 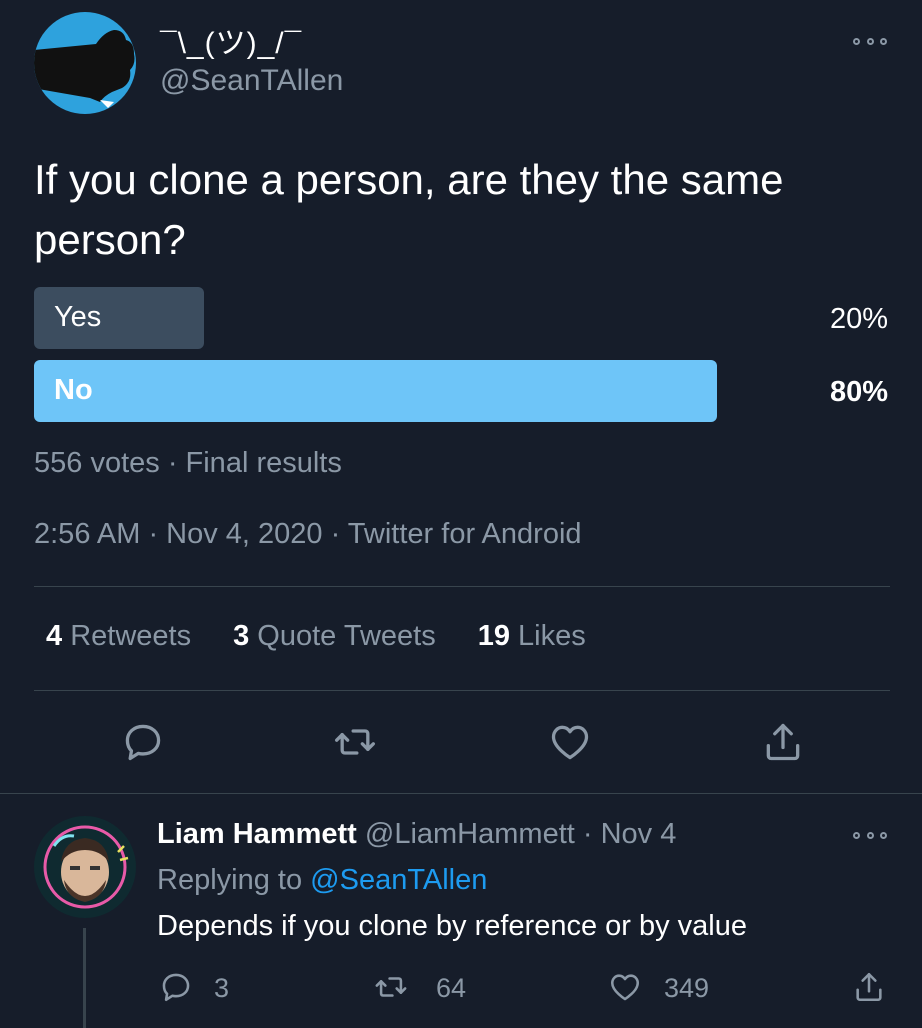 What do you see at coordinates (334, 636) in the screenshot?
I see `quote-tweets-stat: 3 Quote Tweets` at bounding box center [334, 636].